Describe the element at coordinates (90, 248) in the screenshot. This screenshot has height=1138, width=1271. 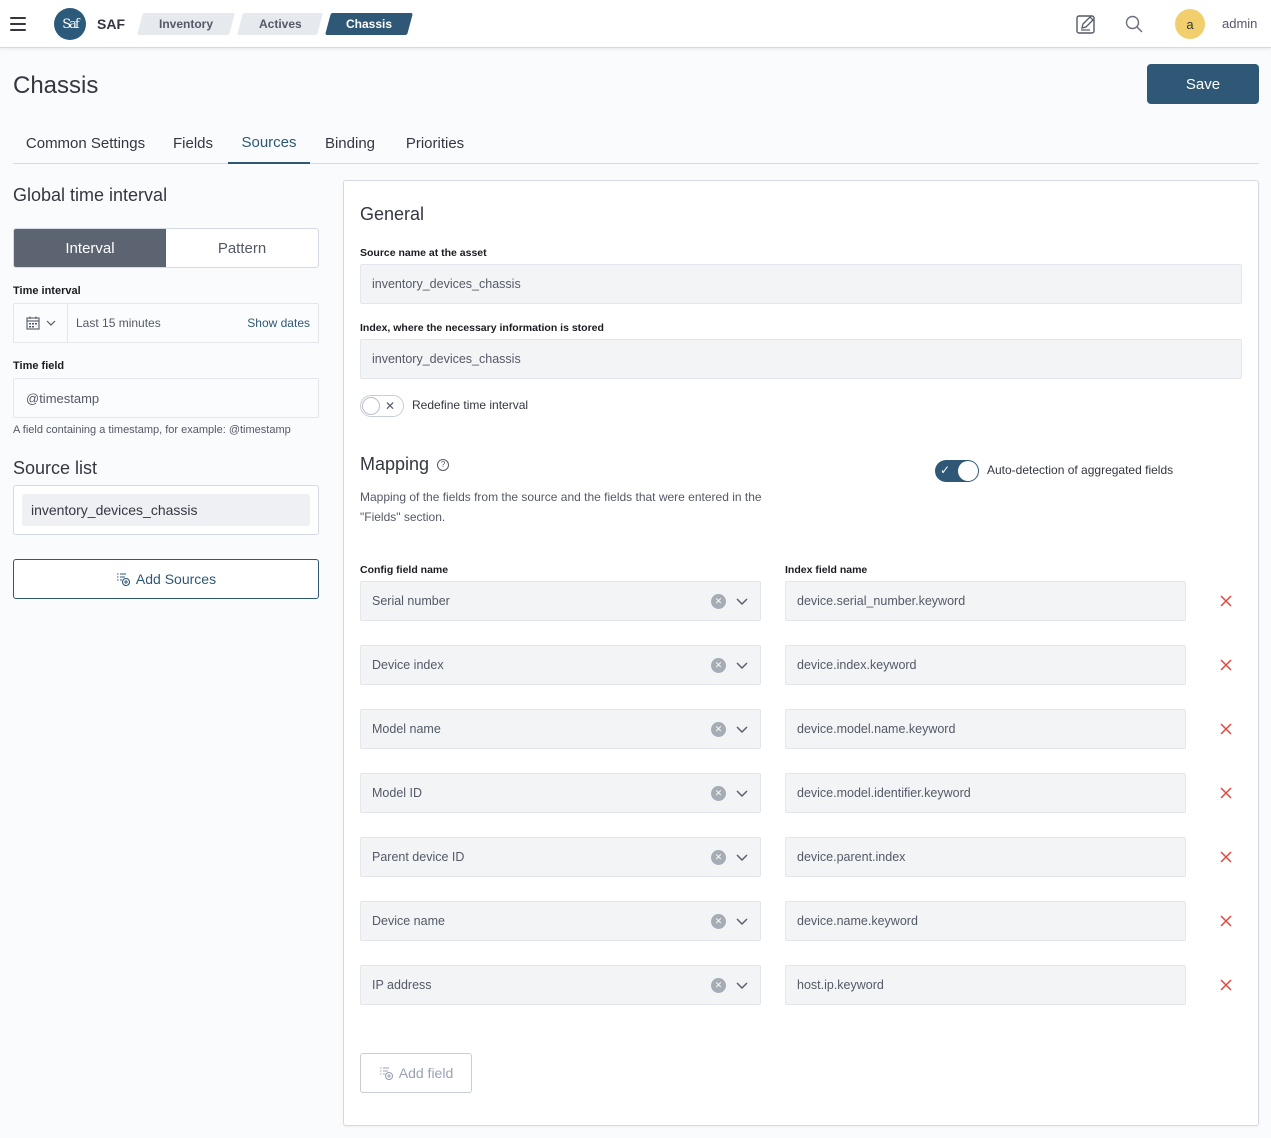
I see `interval-segment: Interval` at that location.